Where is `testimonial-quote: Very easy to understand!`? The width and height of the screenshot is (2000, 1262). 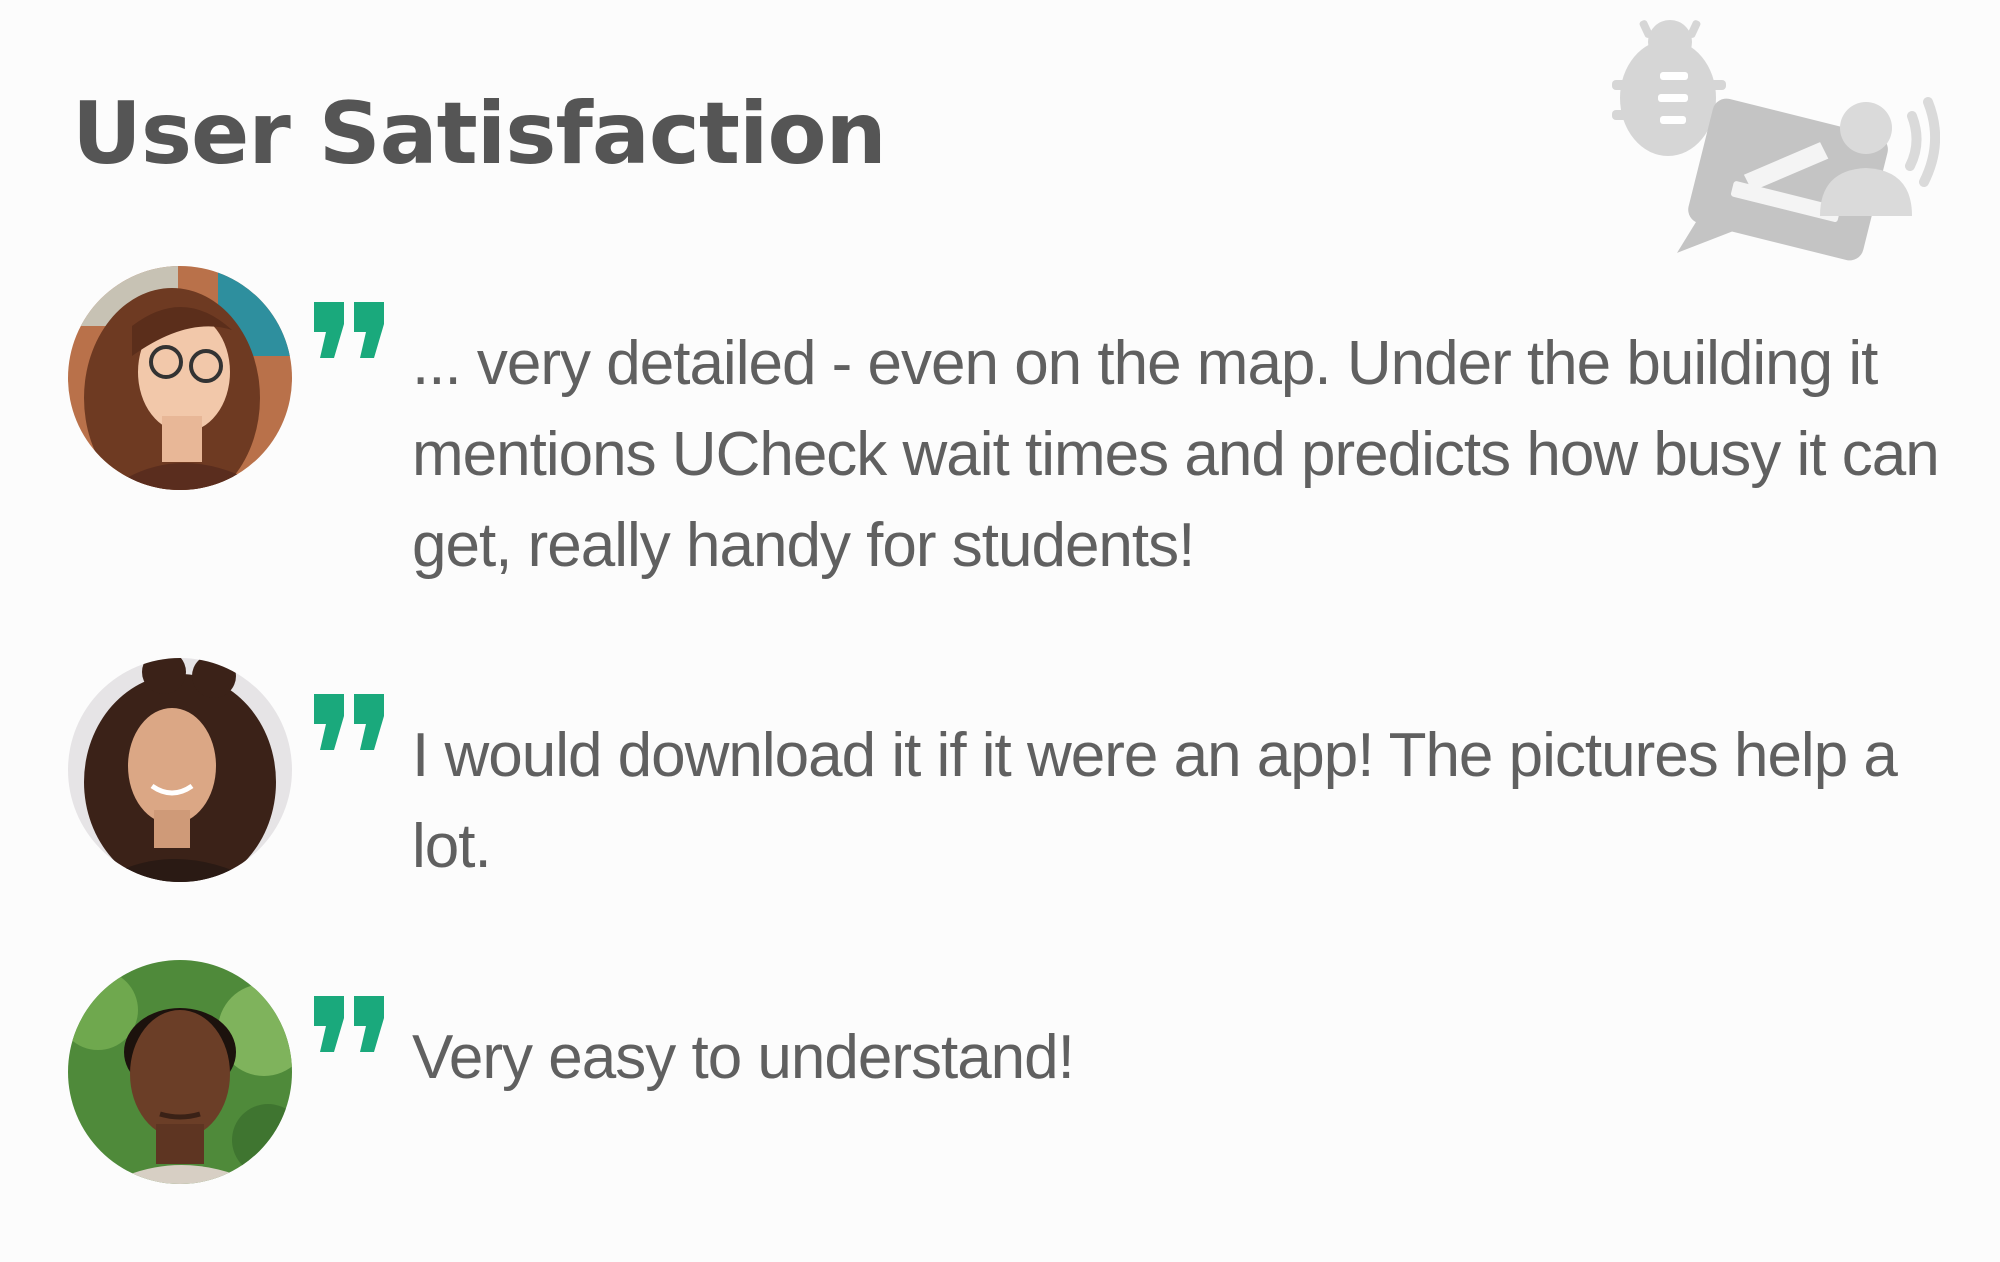 testimonial-quote: Very easy to understand! is located at coordinates (743, 1057).